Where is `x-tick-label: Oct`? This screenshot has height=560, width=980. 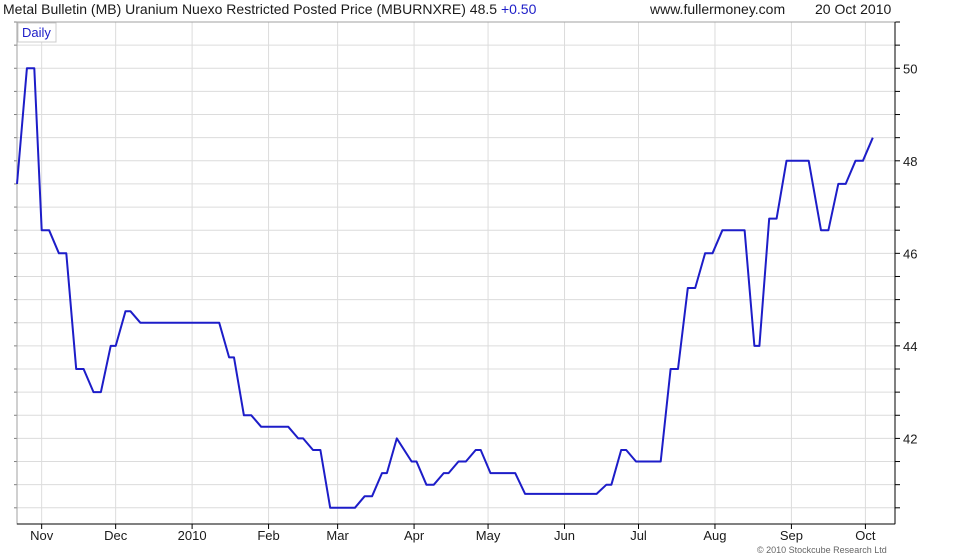
x-tick-label: Oct is located at coordinates (865, 535).